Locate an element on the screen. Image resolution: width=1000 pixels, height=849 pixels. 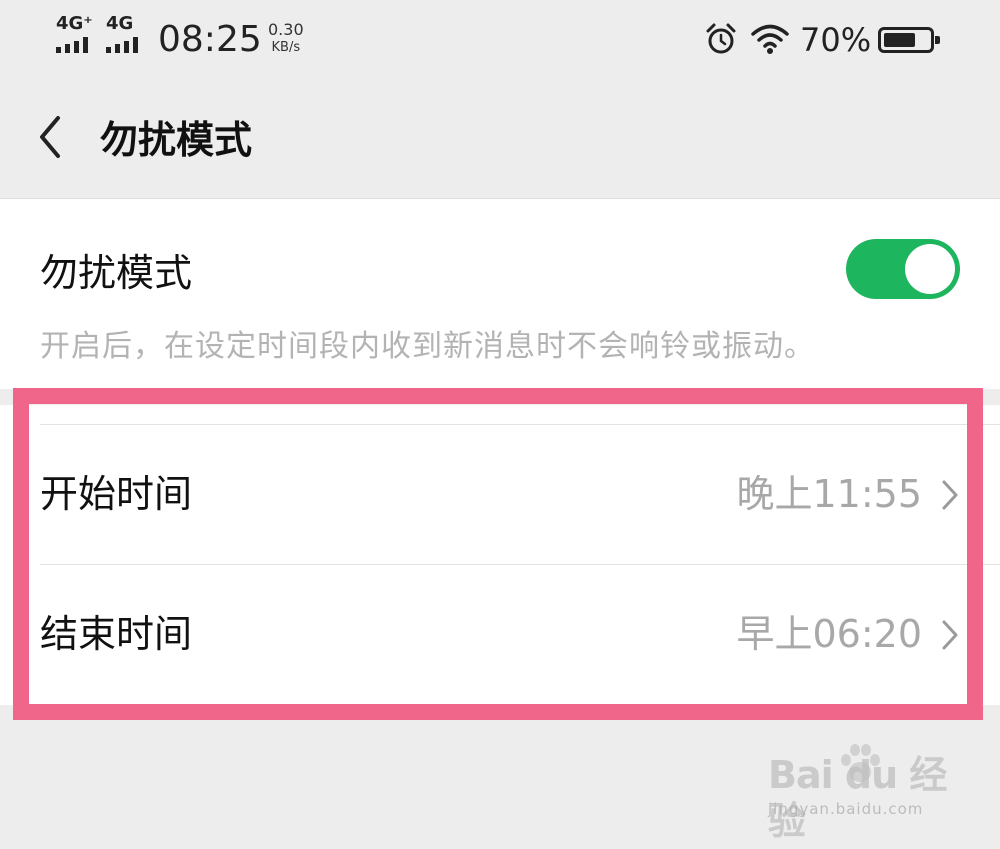
baidu-jingyan-watermark: Bai du 经验 jingyan.baidu.com is located at coordinates (855, 791).